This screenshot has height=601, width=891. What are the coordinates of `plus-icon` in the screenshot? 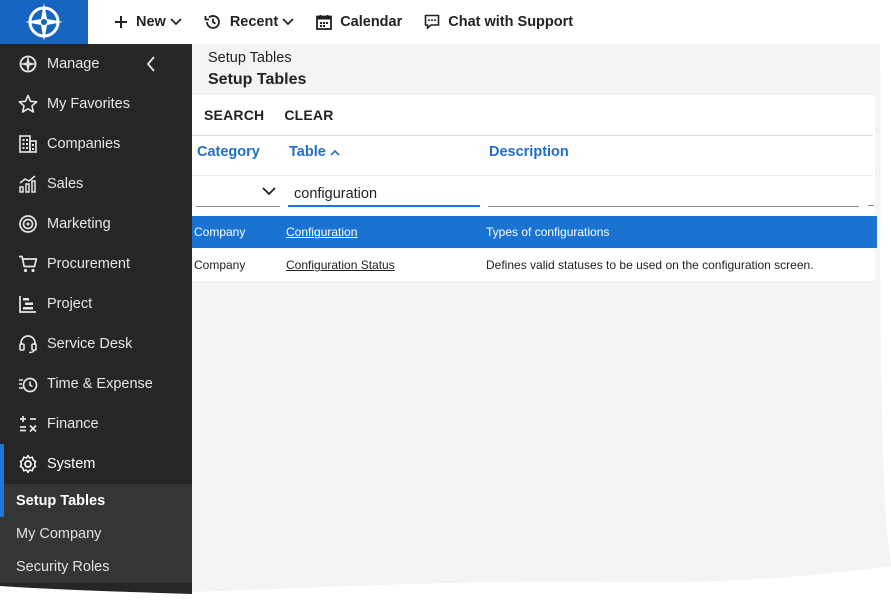 It's located at (121, 22).